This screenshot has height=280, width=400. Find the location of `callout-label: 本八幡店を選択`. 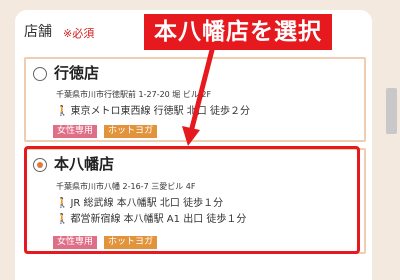

callout-label: 本八幡店を選択 is located at coordinates (238, 32).